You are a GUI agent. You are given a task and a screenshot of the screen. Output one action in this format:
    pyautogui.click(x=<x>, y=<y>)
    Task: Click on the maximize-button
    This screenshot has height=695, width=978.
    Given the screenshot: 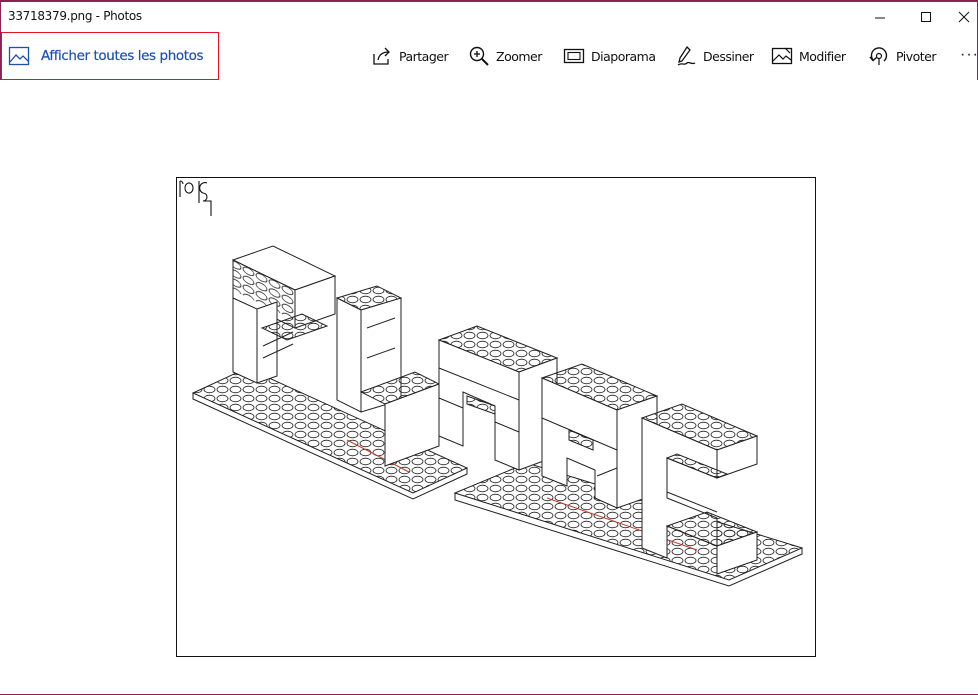 What is the action you would take?
    pyautogui.click(x=926, y=17)
    